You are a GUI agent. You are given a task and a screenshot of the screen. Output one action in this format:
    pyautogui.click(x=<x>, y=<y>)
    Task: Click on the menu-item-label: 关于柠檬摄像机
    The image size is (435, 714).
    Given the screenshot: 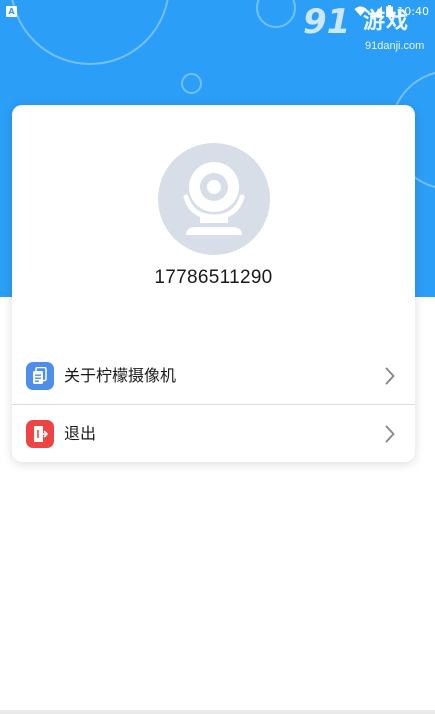 What is the action you would take?
    pyautogui.click(x=120, y=375)
    